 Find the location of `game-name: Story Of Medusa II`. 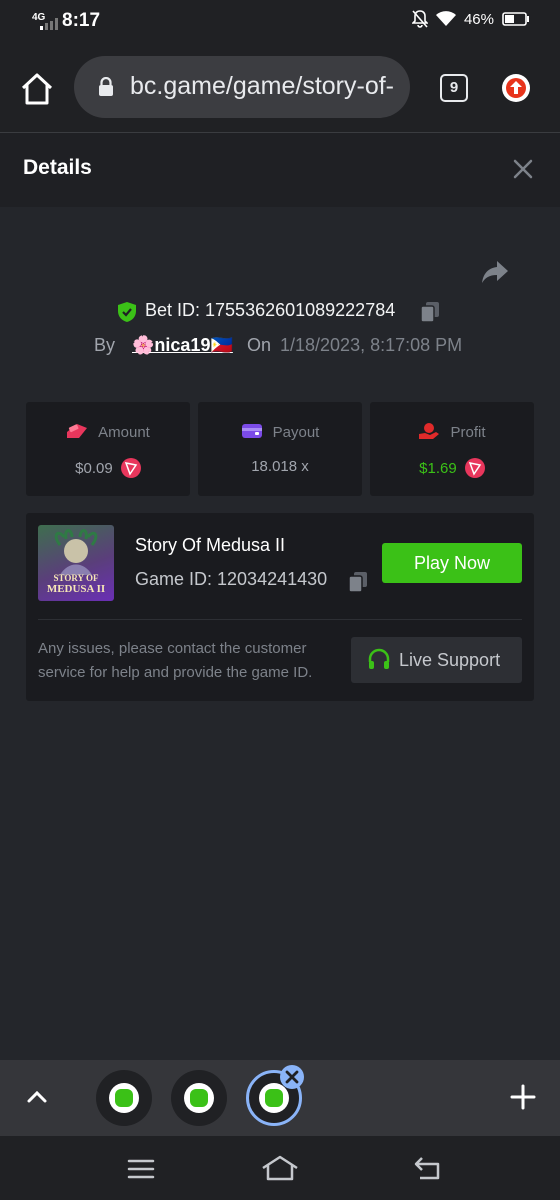

game-name: Story Of Medusa II is located at coordinates (210, 545).